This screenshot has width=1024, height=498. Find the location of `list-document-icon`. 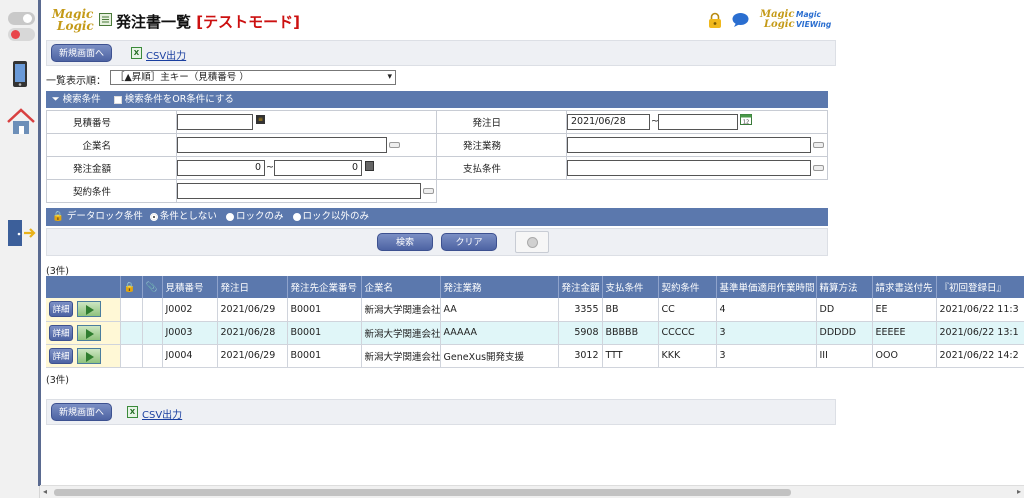

list-document-icon is located at coordinates (105, 19).